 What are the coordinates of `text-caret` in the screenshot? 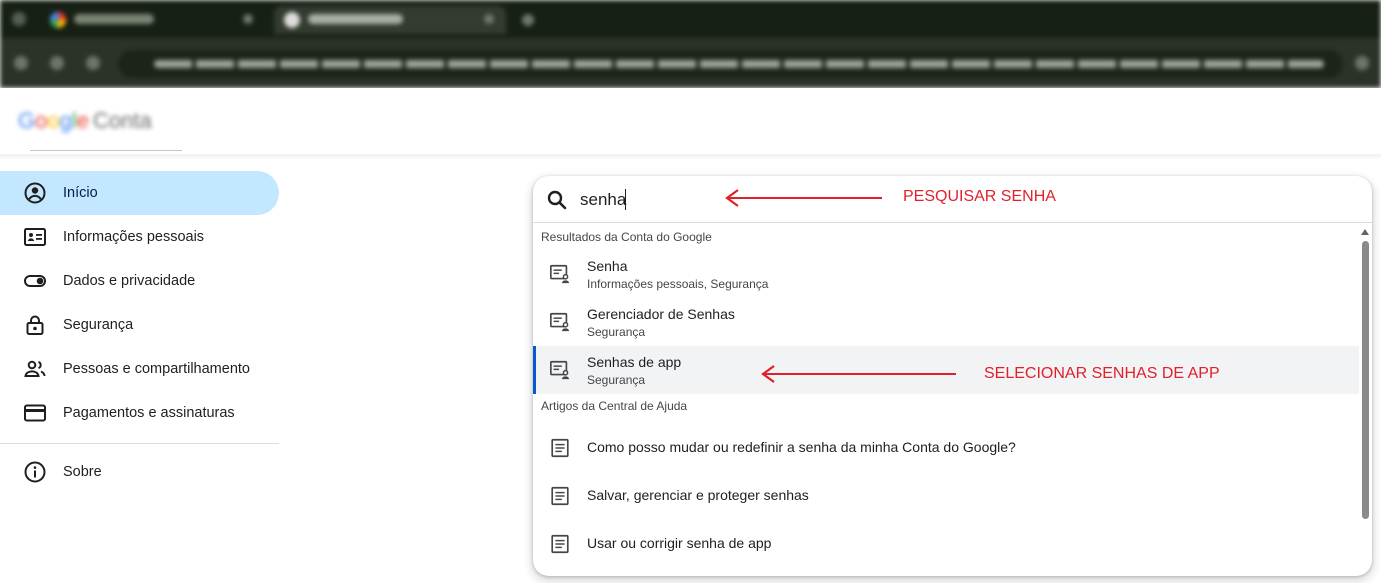 It's located at (625, 199).